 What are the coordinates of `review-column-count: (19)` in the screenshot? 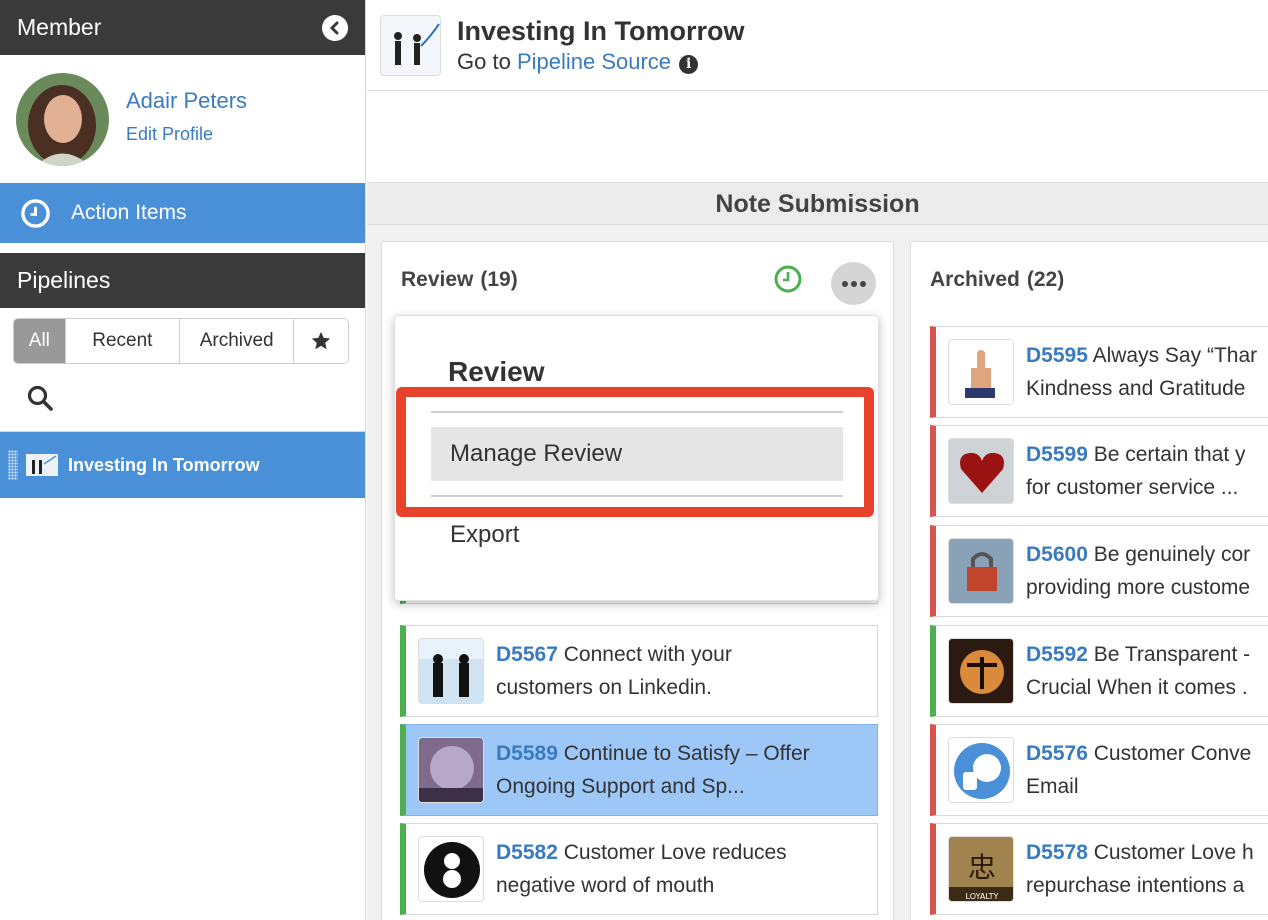 It's located at (499, 279).